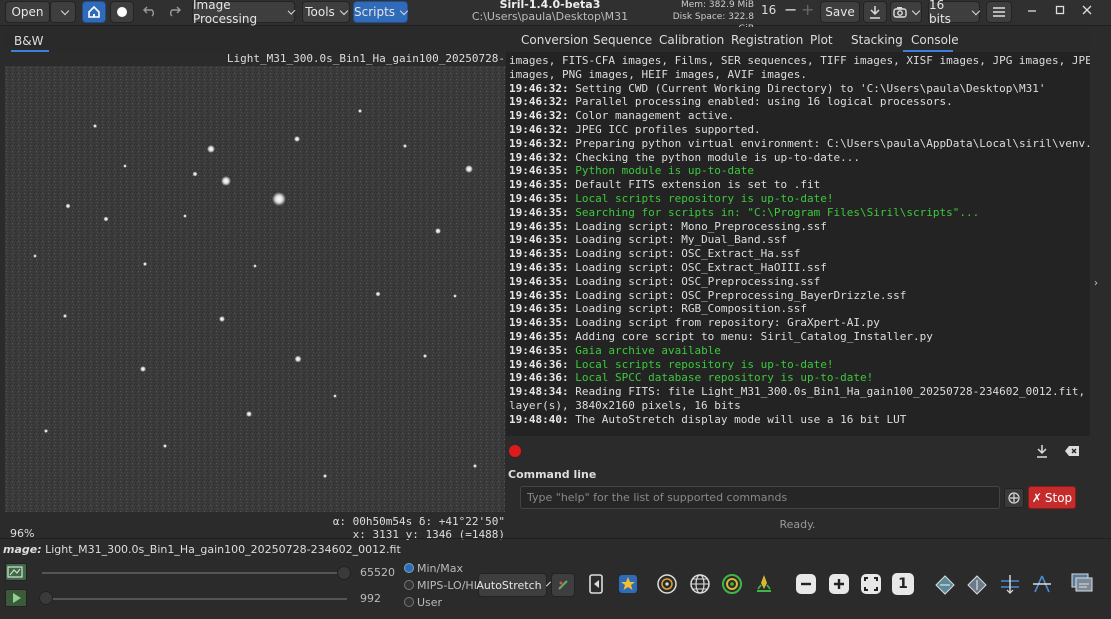 The height and width of the screenshot is (619, 1111). I want to click on zoom-one-label: 1, so click(903, 584).